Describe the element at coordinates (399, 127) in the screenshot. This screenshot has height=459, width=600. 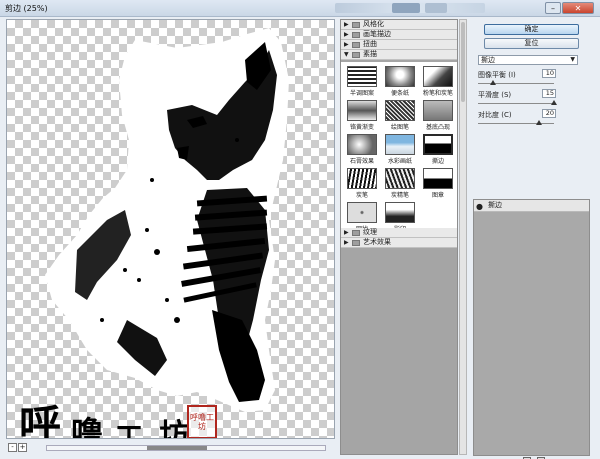
I see `filter-thumbnail-label: 绘图笔` at that location.